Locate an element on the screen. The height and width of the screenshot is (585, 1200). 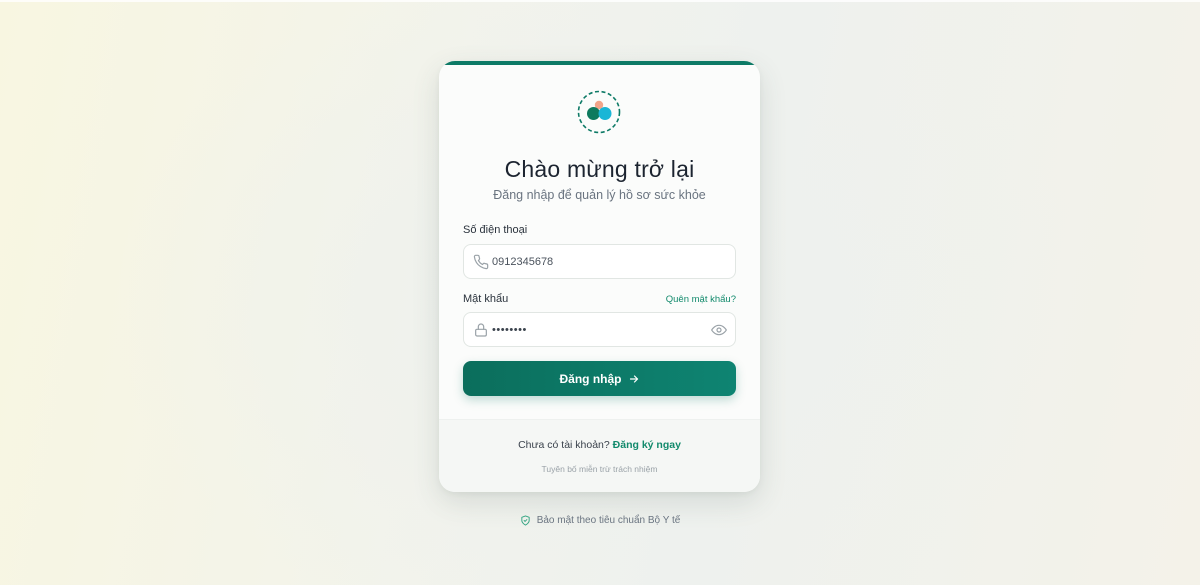
password-field-wrapper is located at coordinates (599, 329).